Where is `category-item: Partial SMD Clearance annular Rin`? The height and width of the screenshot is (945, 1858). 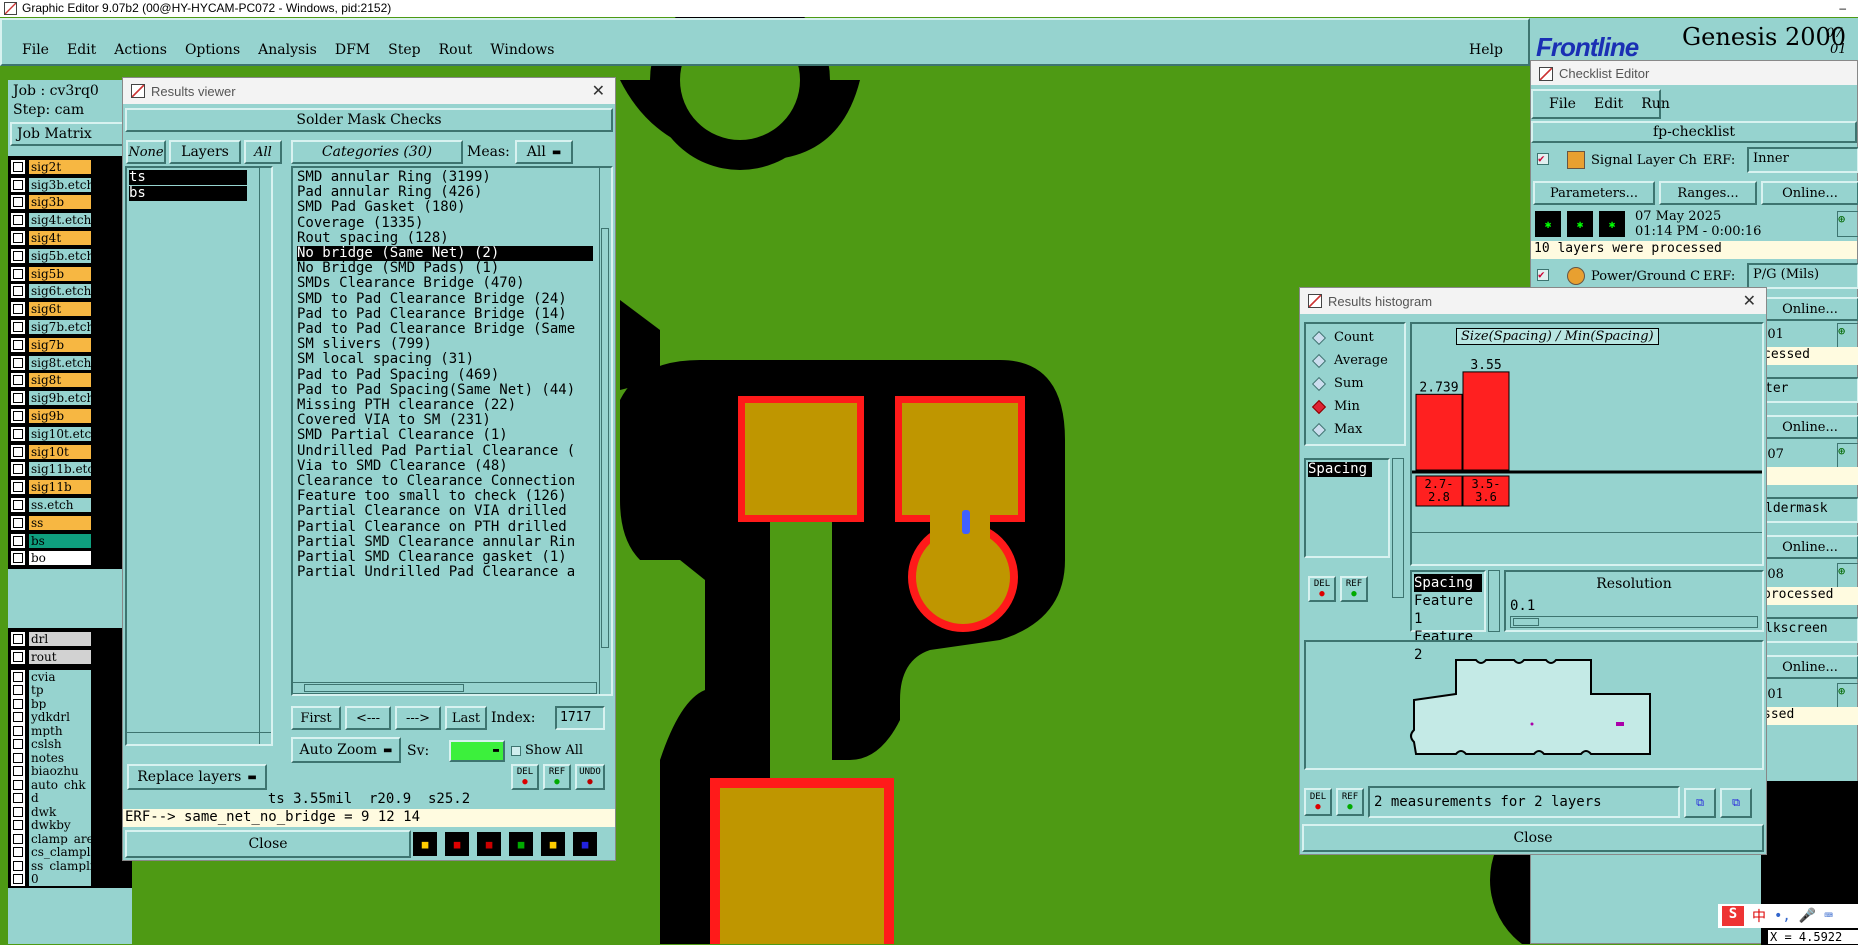
category-item: Partial SMD Clearance annular Rin is located at coordinates (452, 542).